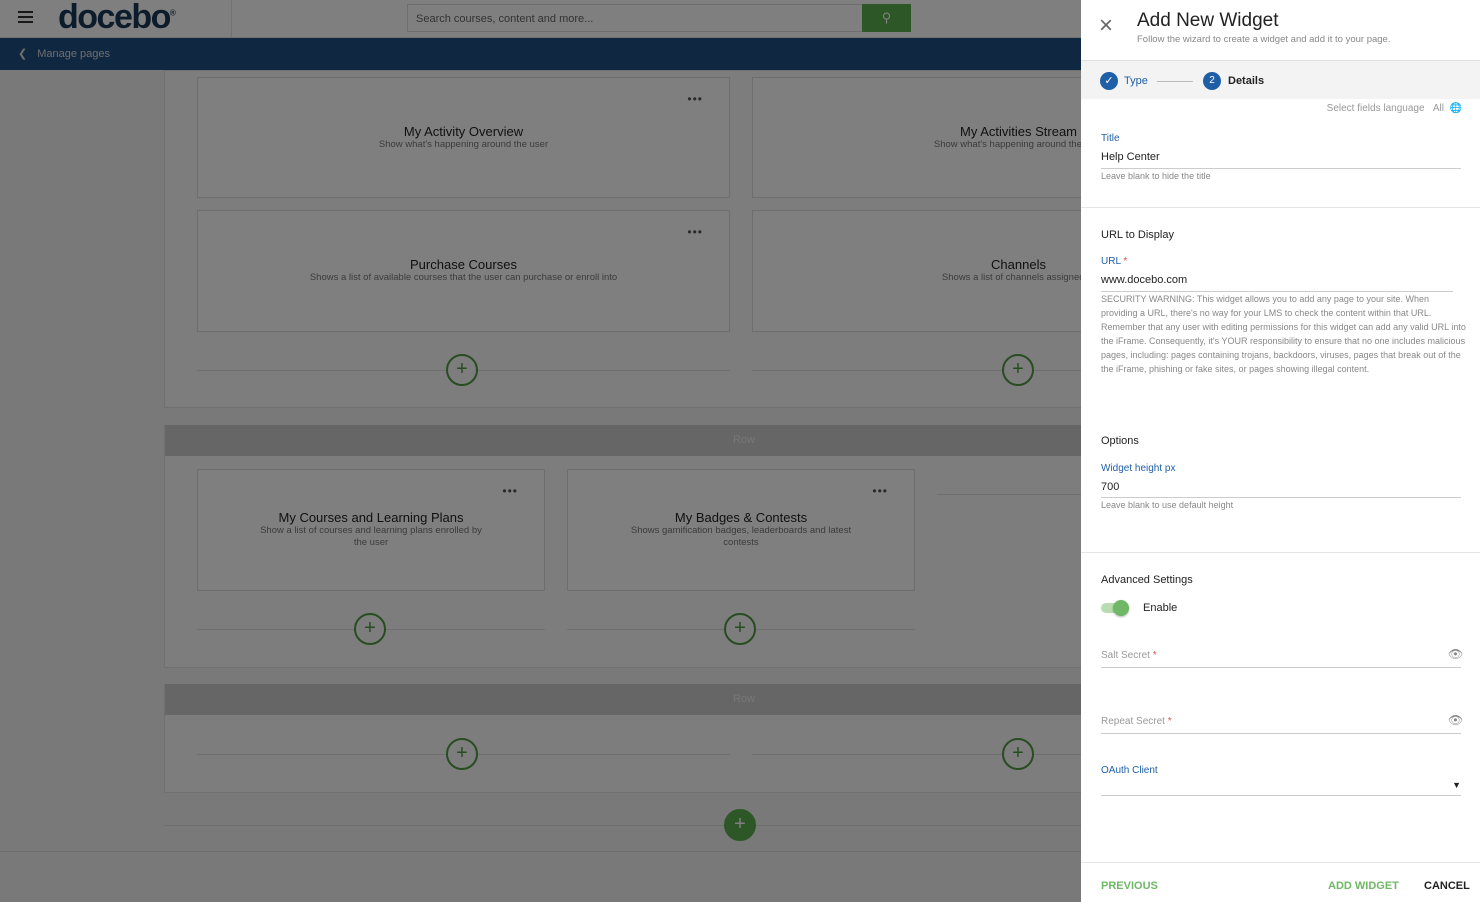  What do you see at coordinates (1144, 280) in the screenshot?
I see `url-input: www.docebo.com` at bounding box center [1144, 280].